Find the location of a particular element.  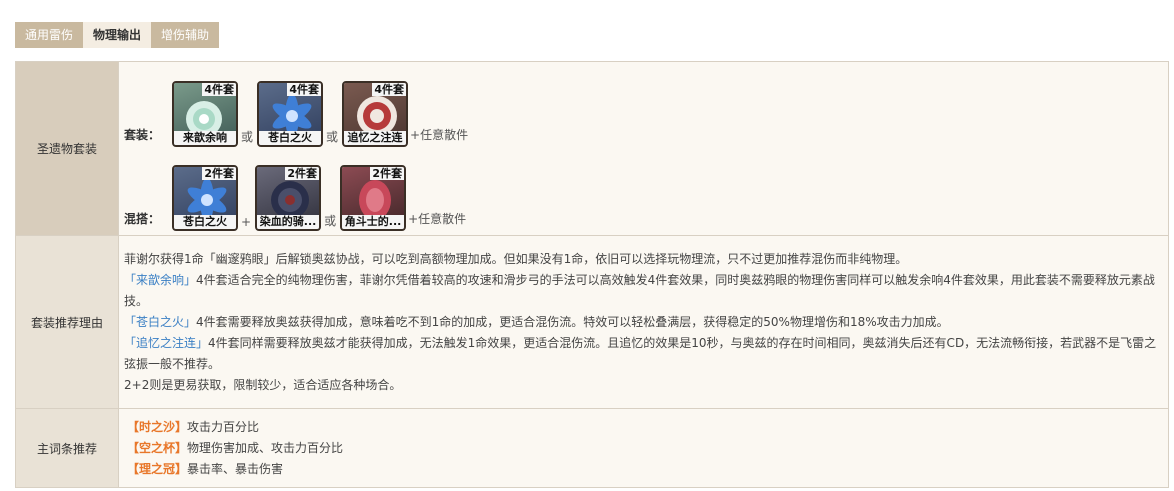

slot-tag: 【时之沙】 is located at coordinates (157, 426).